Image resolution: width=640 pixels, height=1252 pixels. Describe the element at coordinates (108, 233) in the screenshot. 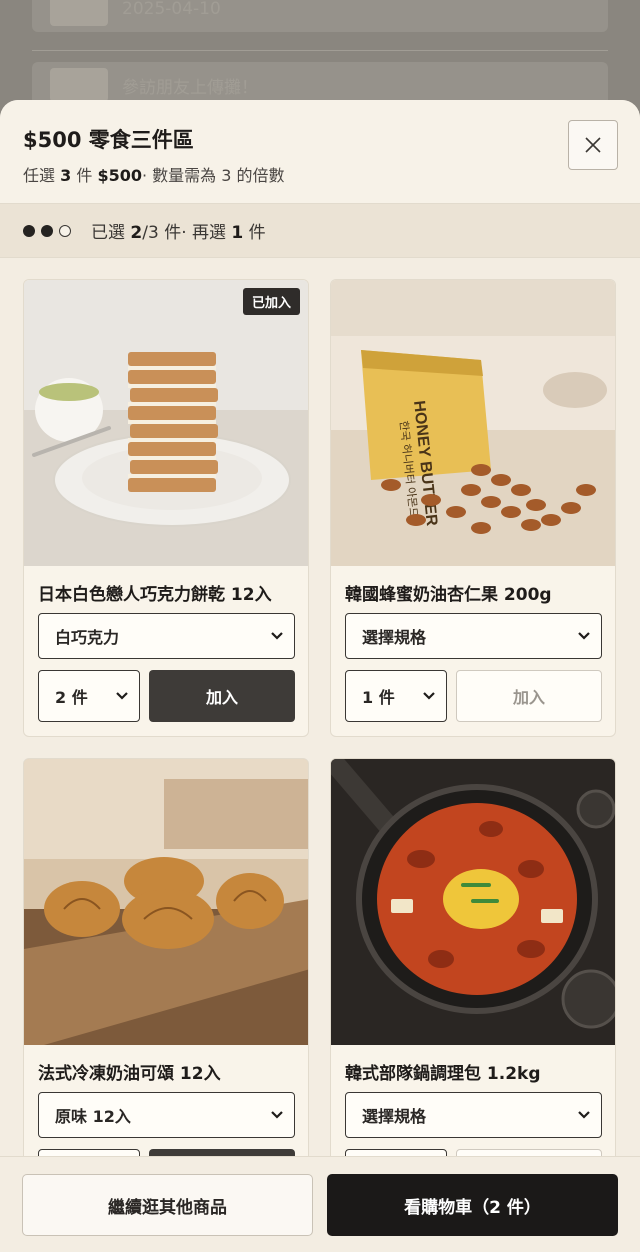

I see `progress-prefix: 已選` at that location.